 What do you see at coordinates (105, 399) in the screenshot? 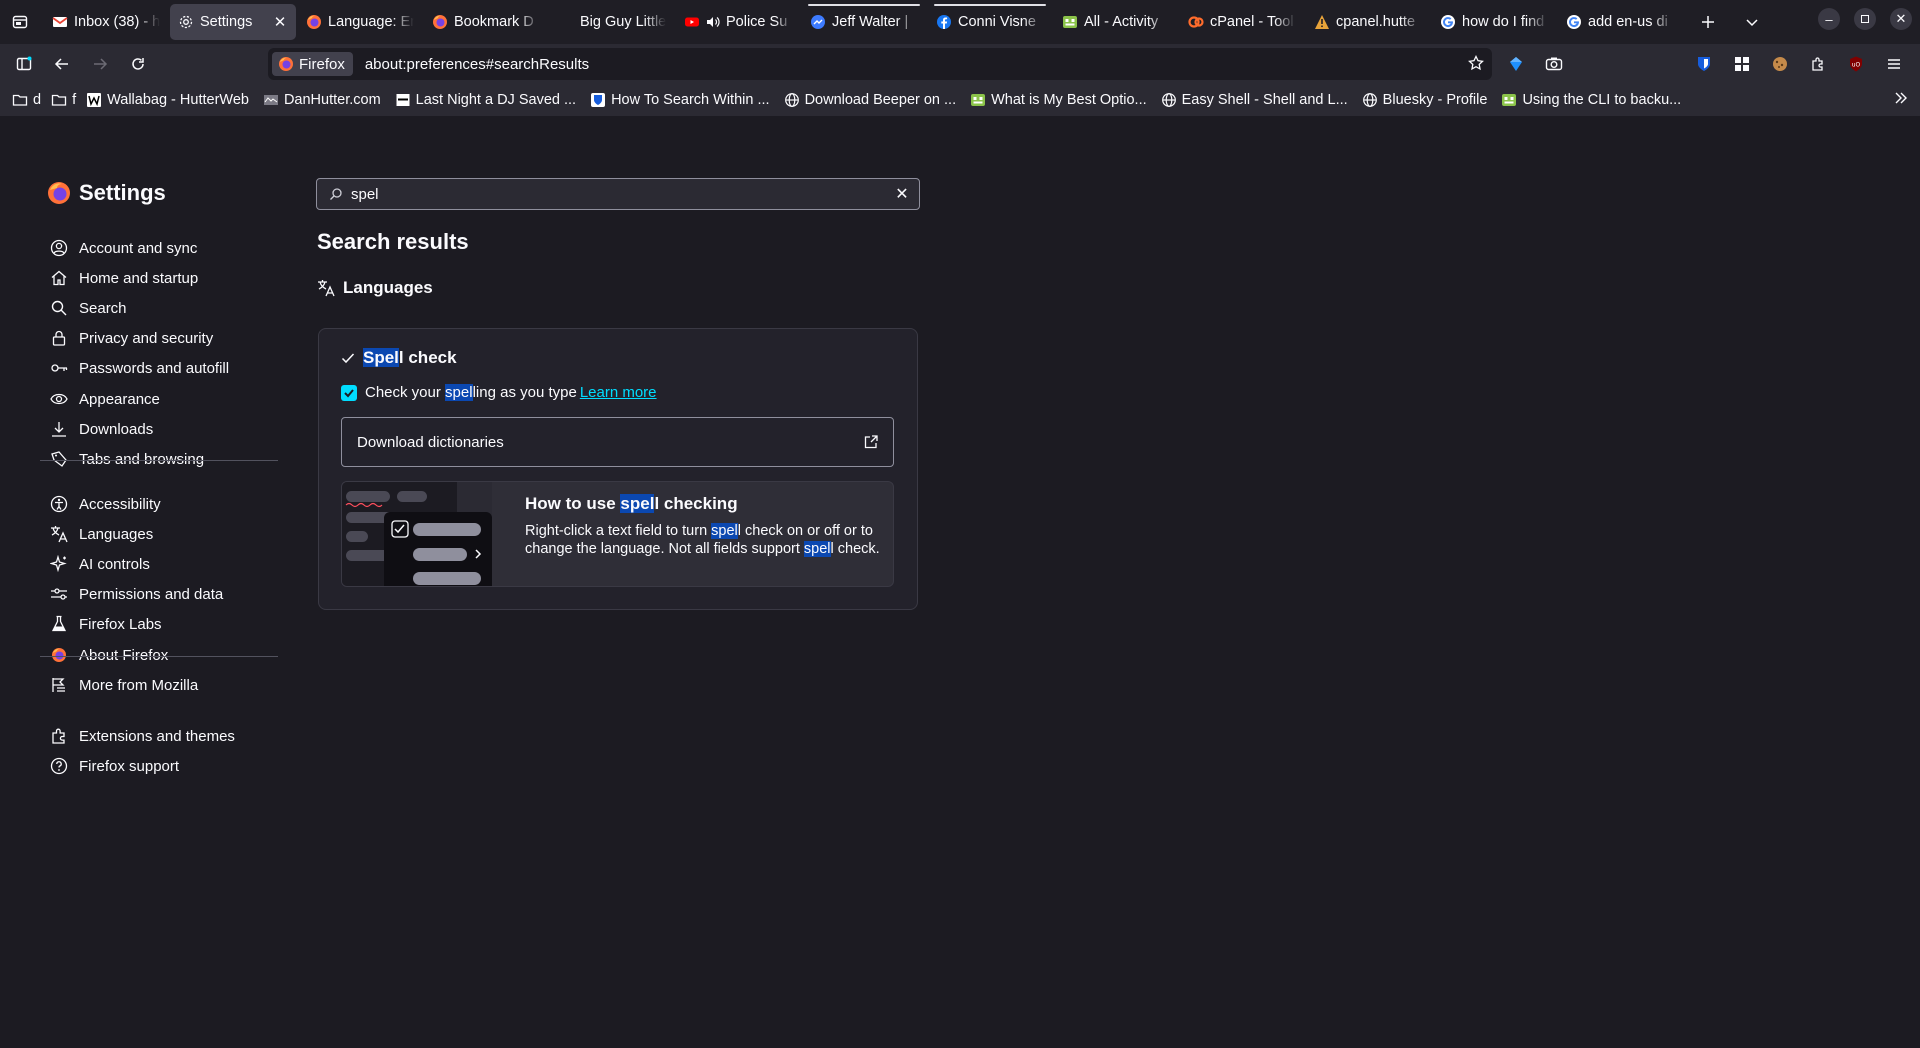
I see `sidebar-item-appearance: Appearance` at bounding box center [105, 399].